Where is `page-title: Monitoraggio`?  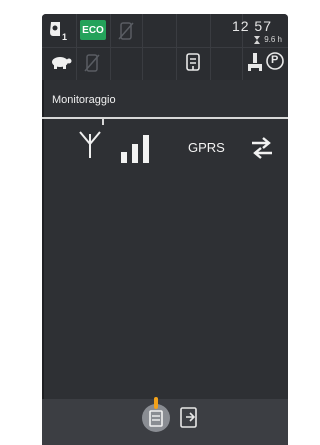
page-title: Monitoraggio is located at coordinates (84, 100).